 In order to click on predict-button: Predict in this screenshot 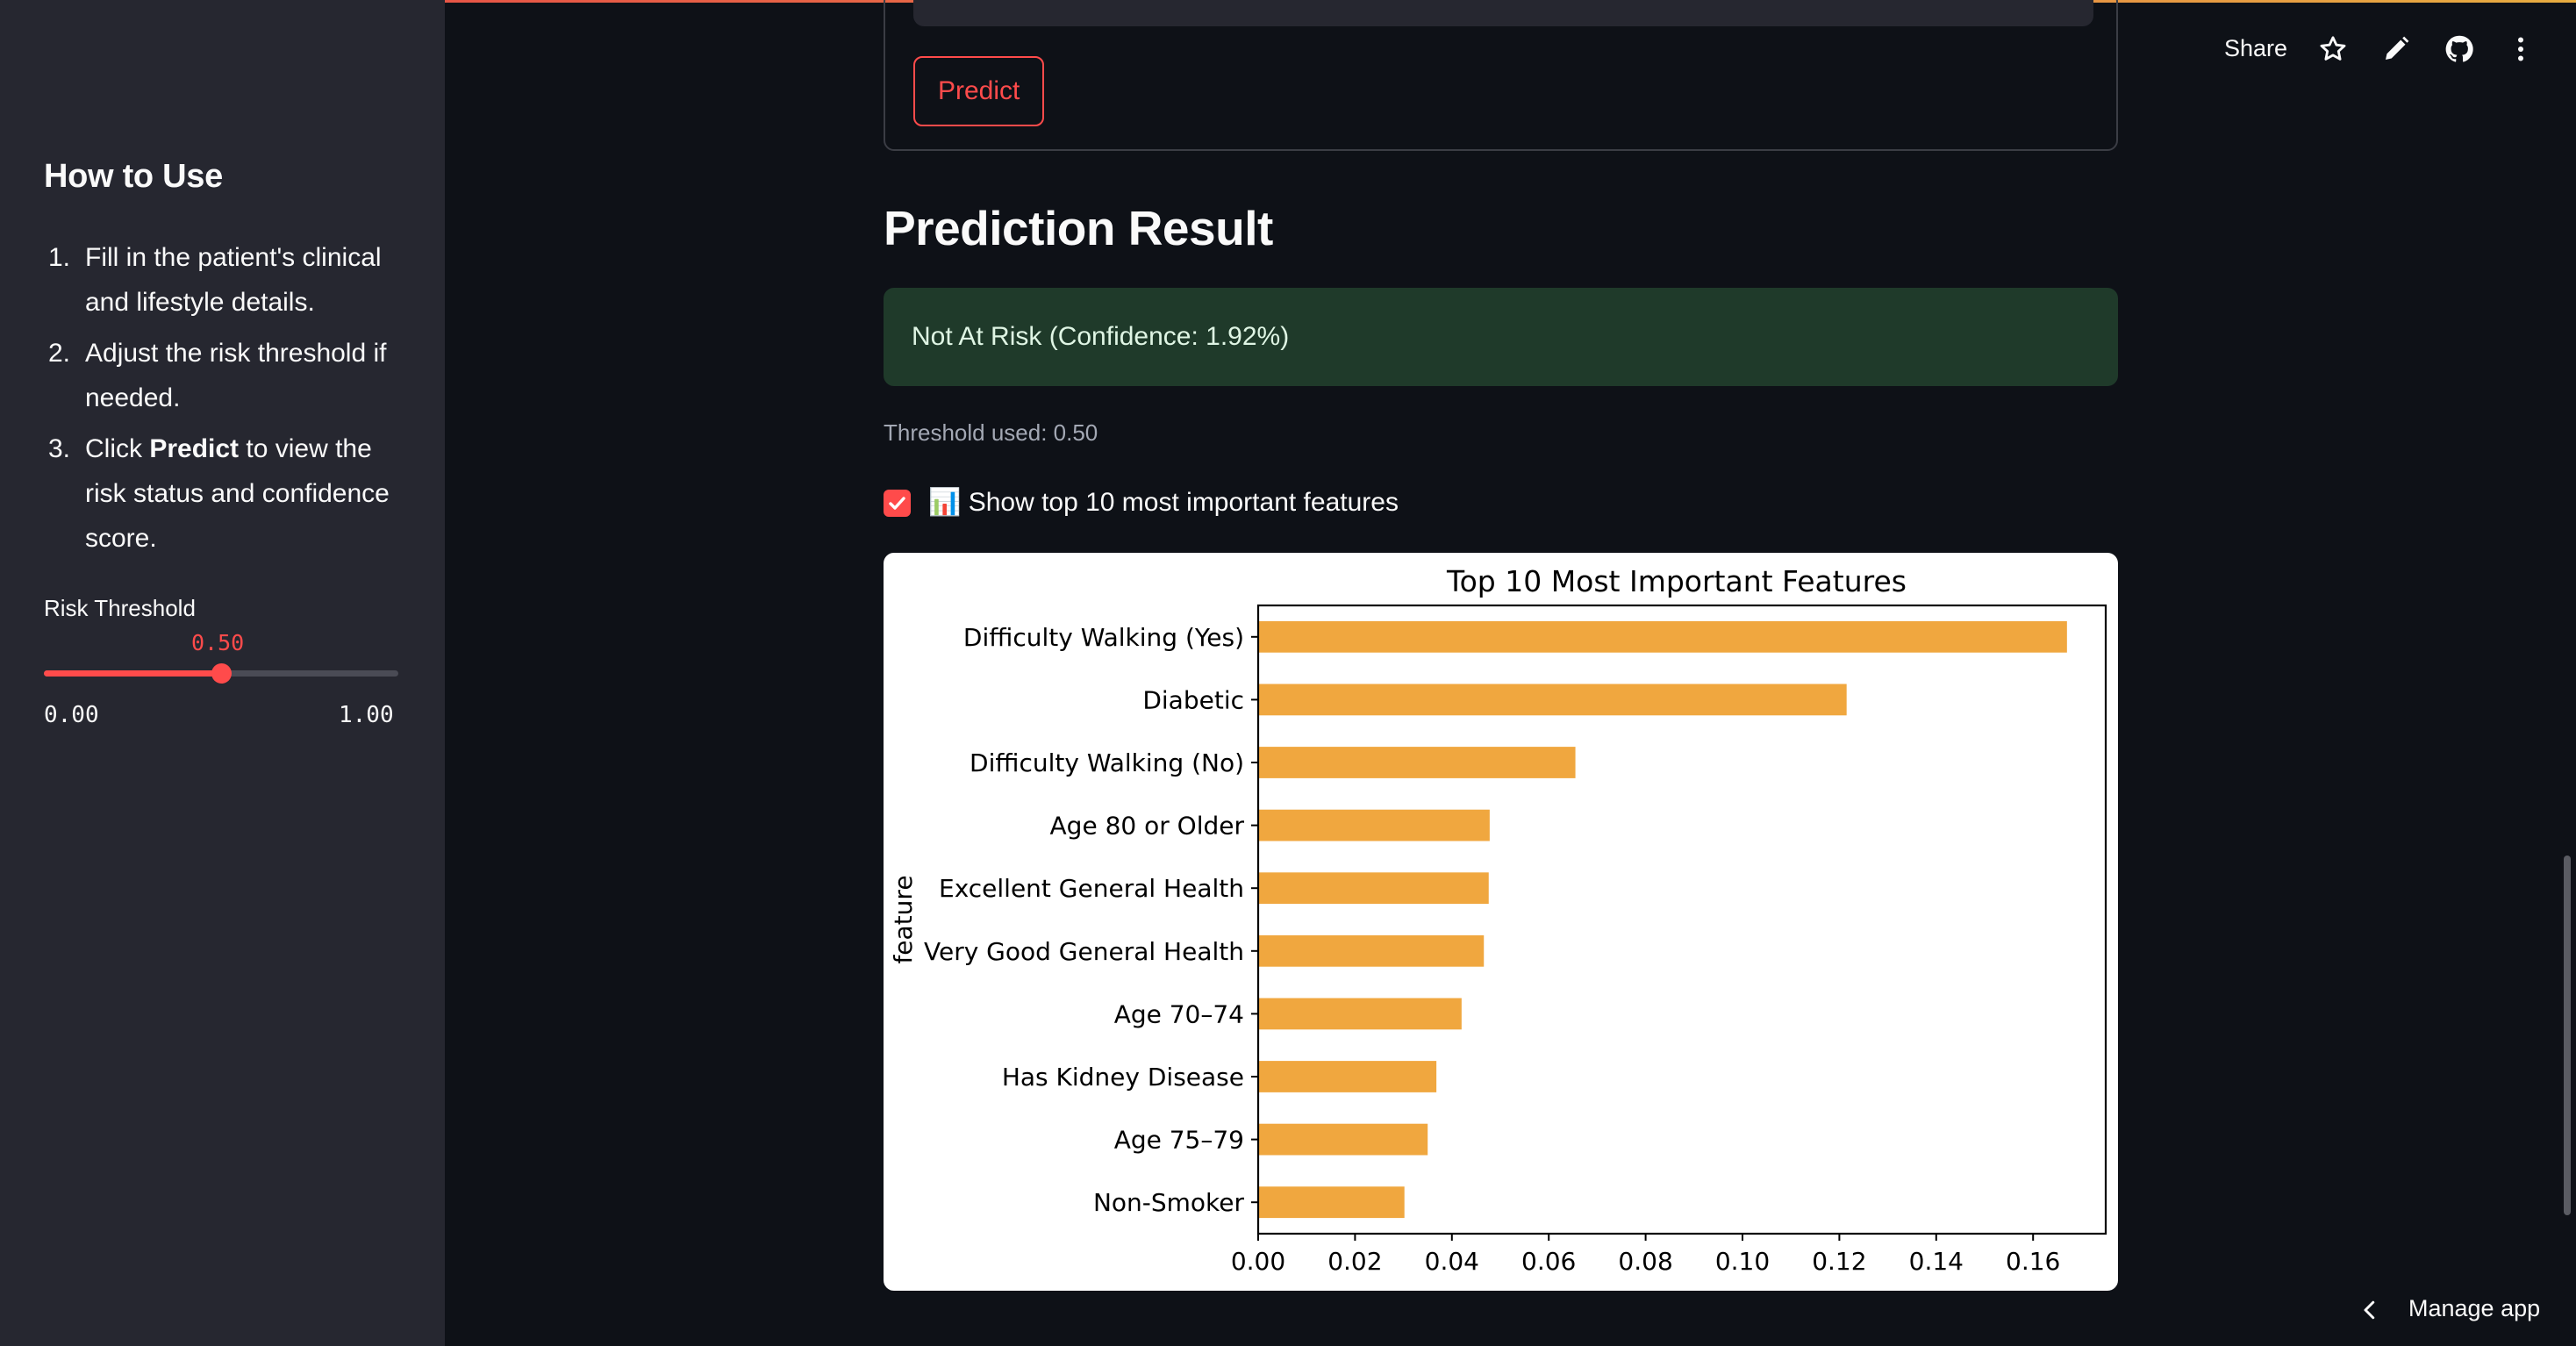, I will do `click(979, 91)`.